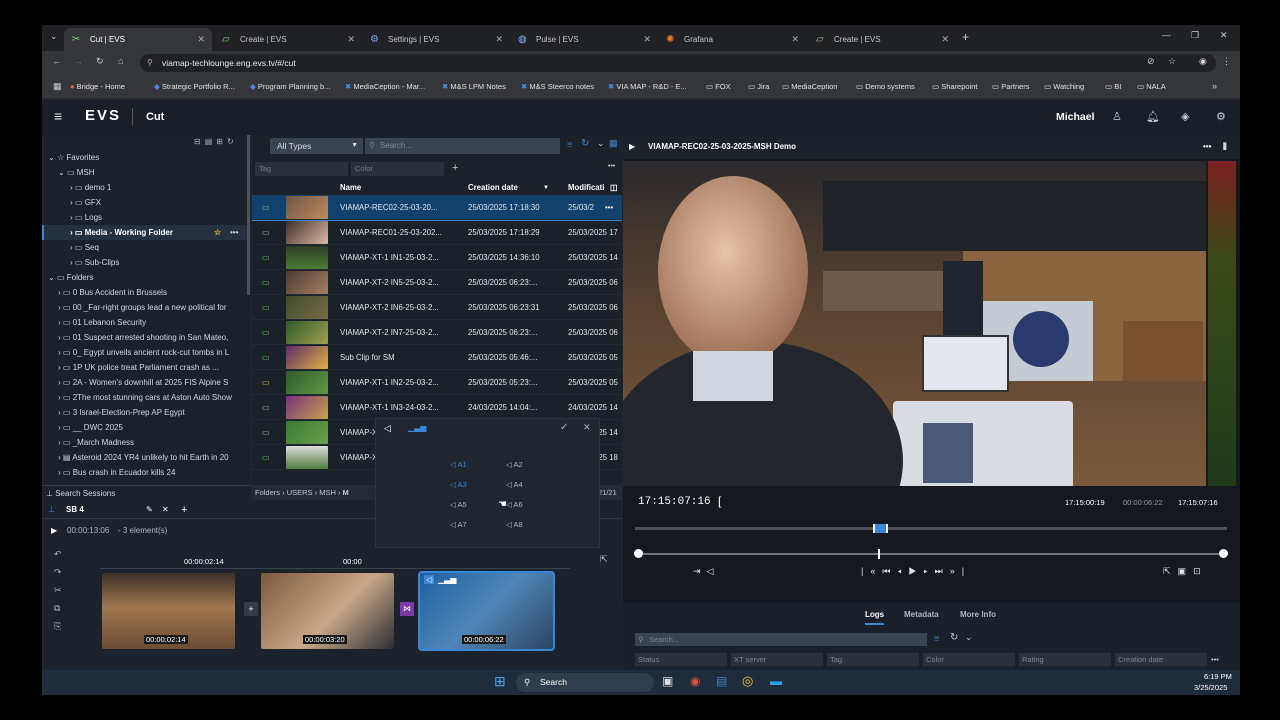  What do you see at coordinates (514, 464) in the screenshot?
I see `audio-channel-a2: ◁ A2` at bounding box center [514, 464].